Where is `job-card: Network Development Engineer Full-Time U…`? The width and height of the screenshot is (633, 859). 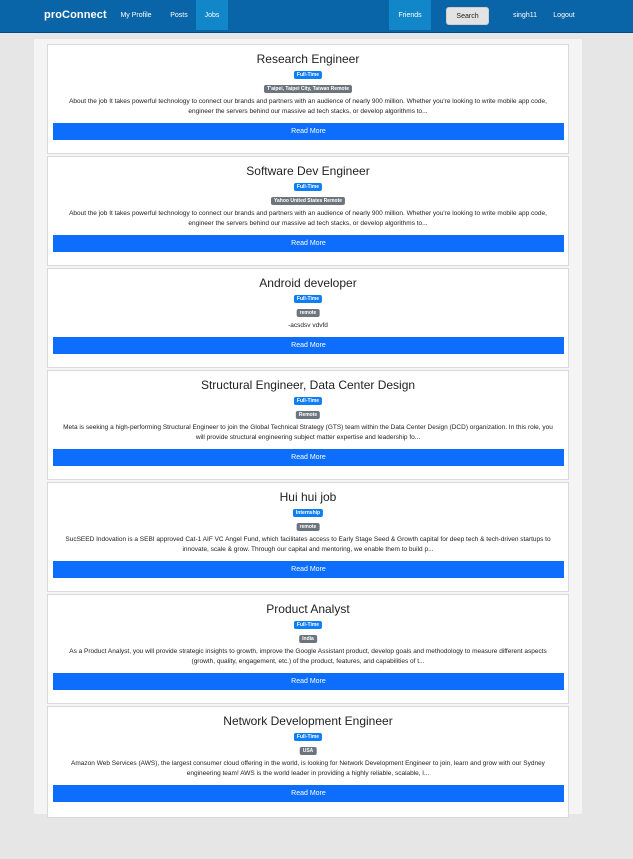
job-card: Network Development Engineer Full-Time U… is located at coordinates (308, 762).